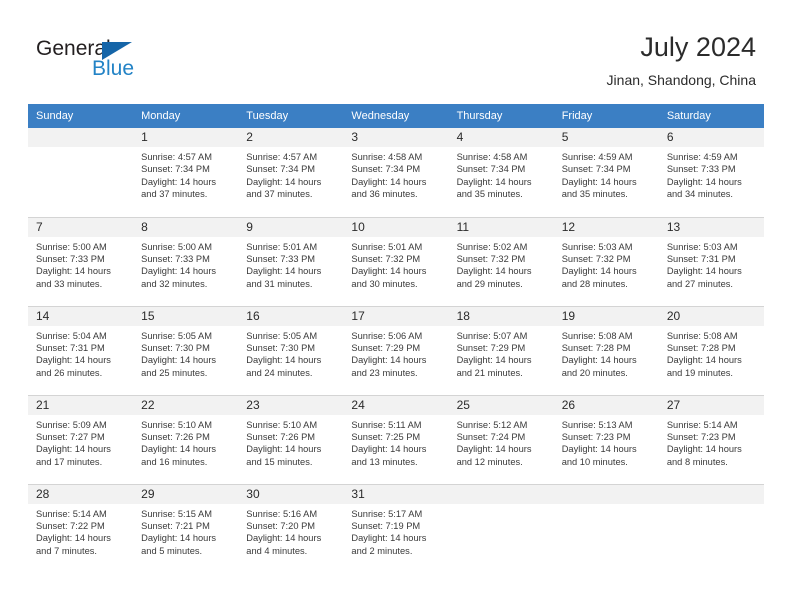  Describe the element at coordinates (174, 283) in the screenshot. I see `daylight-duration-line2: and 32 minutes.` at that location.